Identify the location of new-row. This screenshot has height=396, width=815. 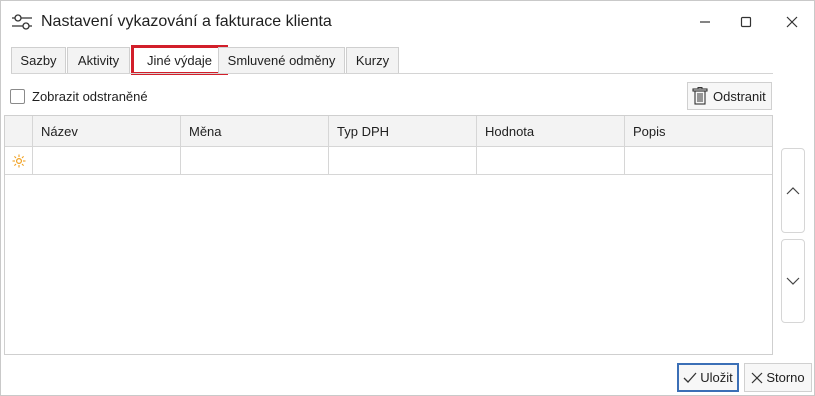
(388, 161).